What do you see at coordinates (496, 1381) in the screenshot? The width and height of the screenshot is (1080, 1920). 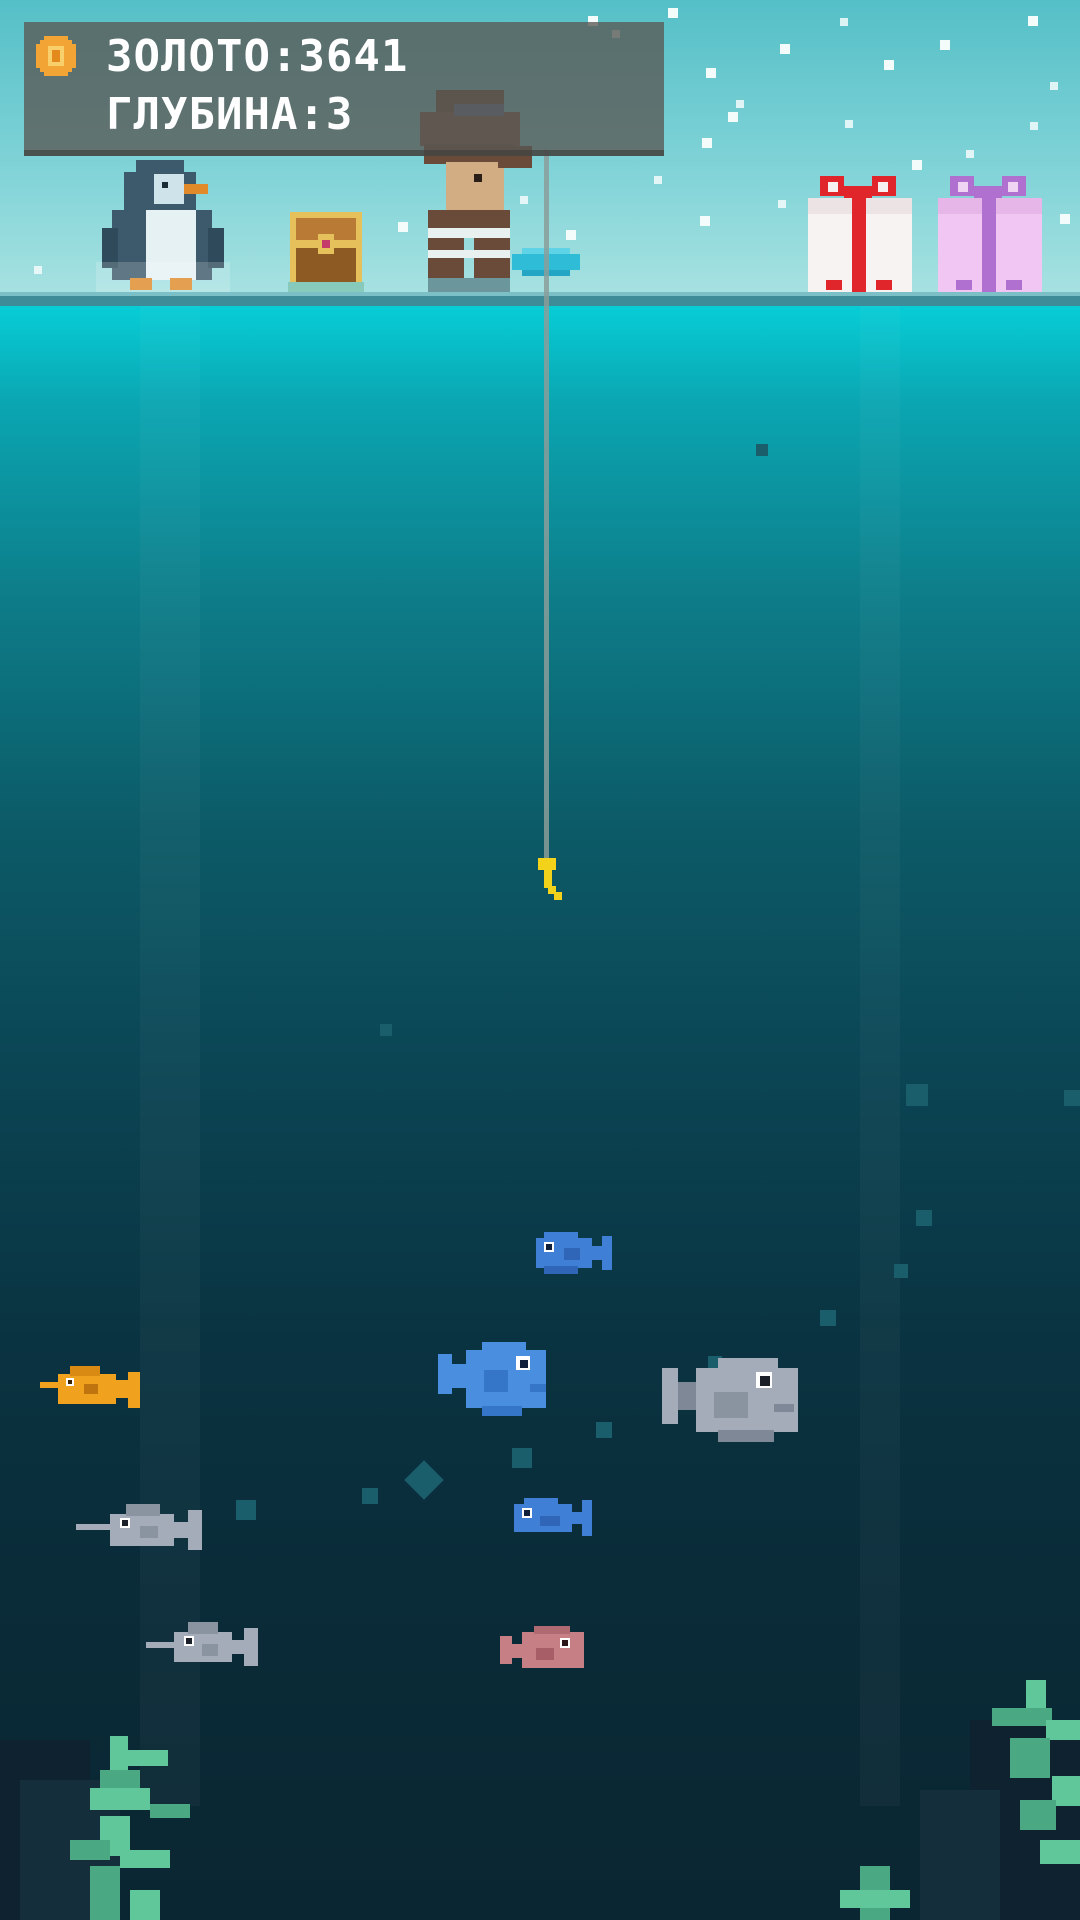 I see `big-blue-fish` at bounding box center [496, 1381].